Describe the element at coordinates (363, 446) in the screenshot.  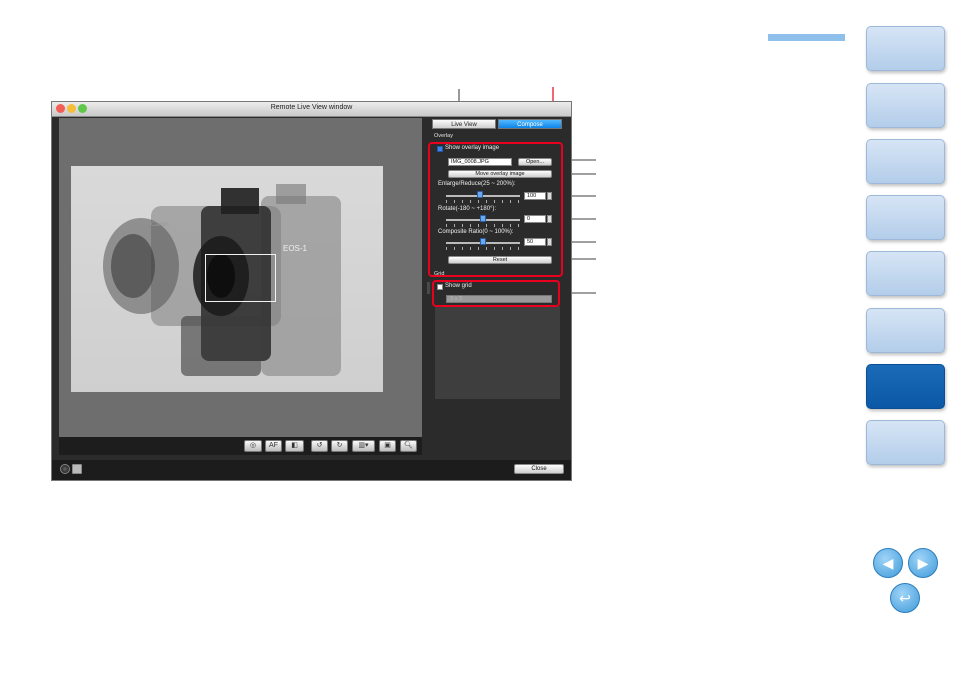
I see `grid-toggle-icon: ▥▾` at that location.